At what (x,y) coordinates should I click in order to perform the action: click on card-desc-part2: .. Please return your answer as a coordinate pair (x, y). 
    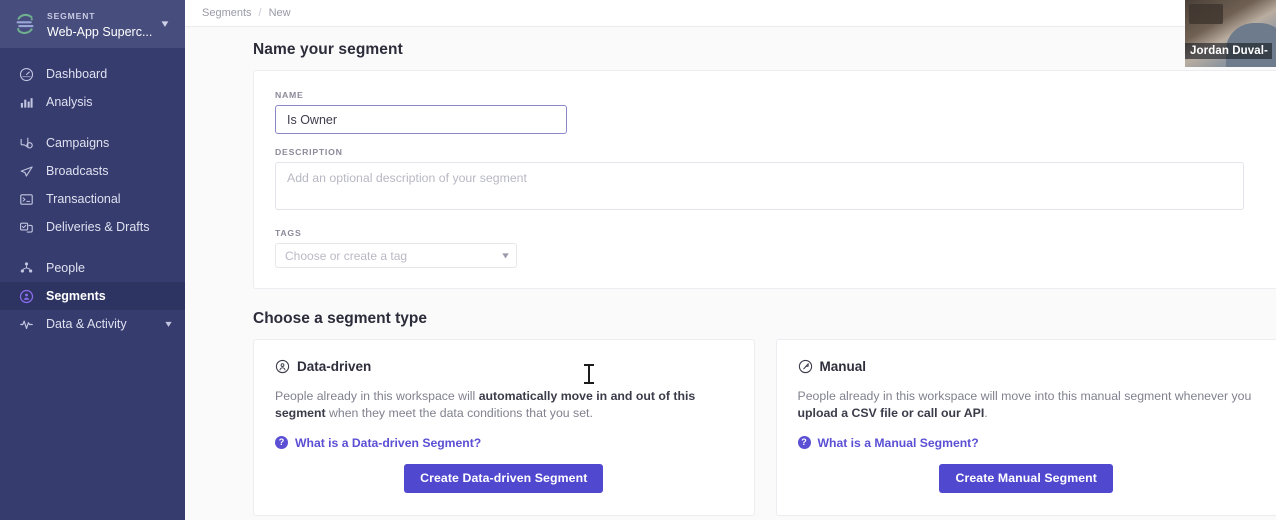
    Looking at the image, I should click on (986, 413).